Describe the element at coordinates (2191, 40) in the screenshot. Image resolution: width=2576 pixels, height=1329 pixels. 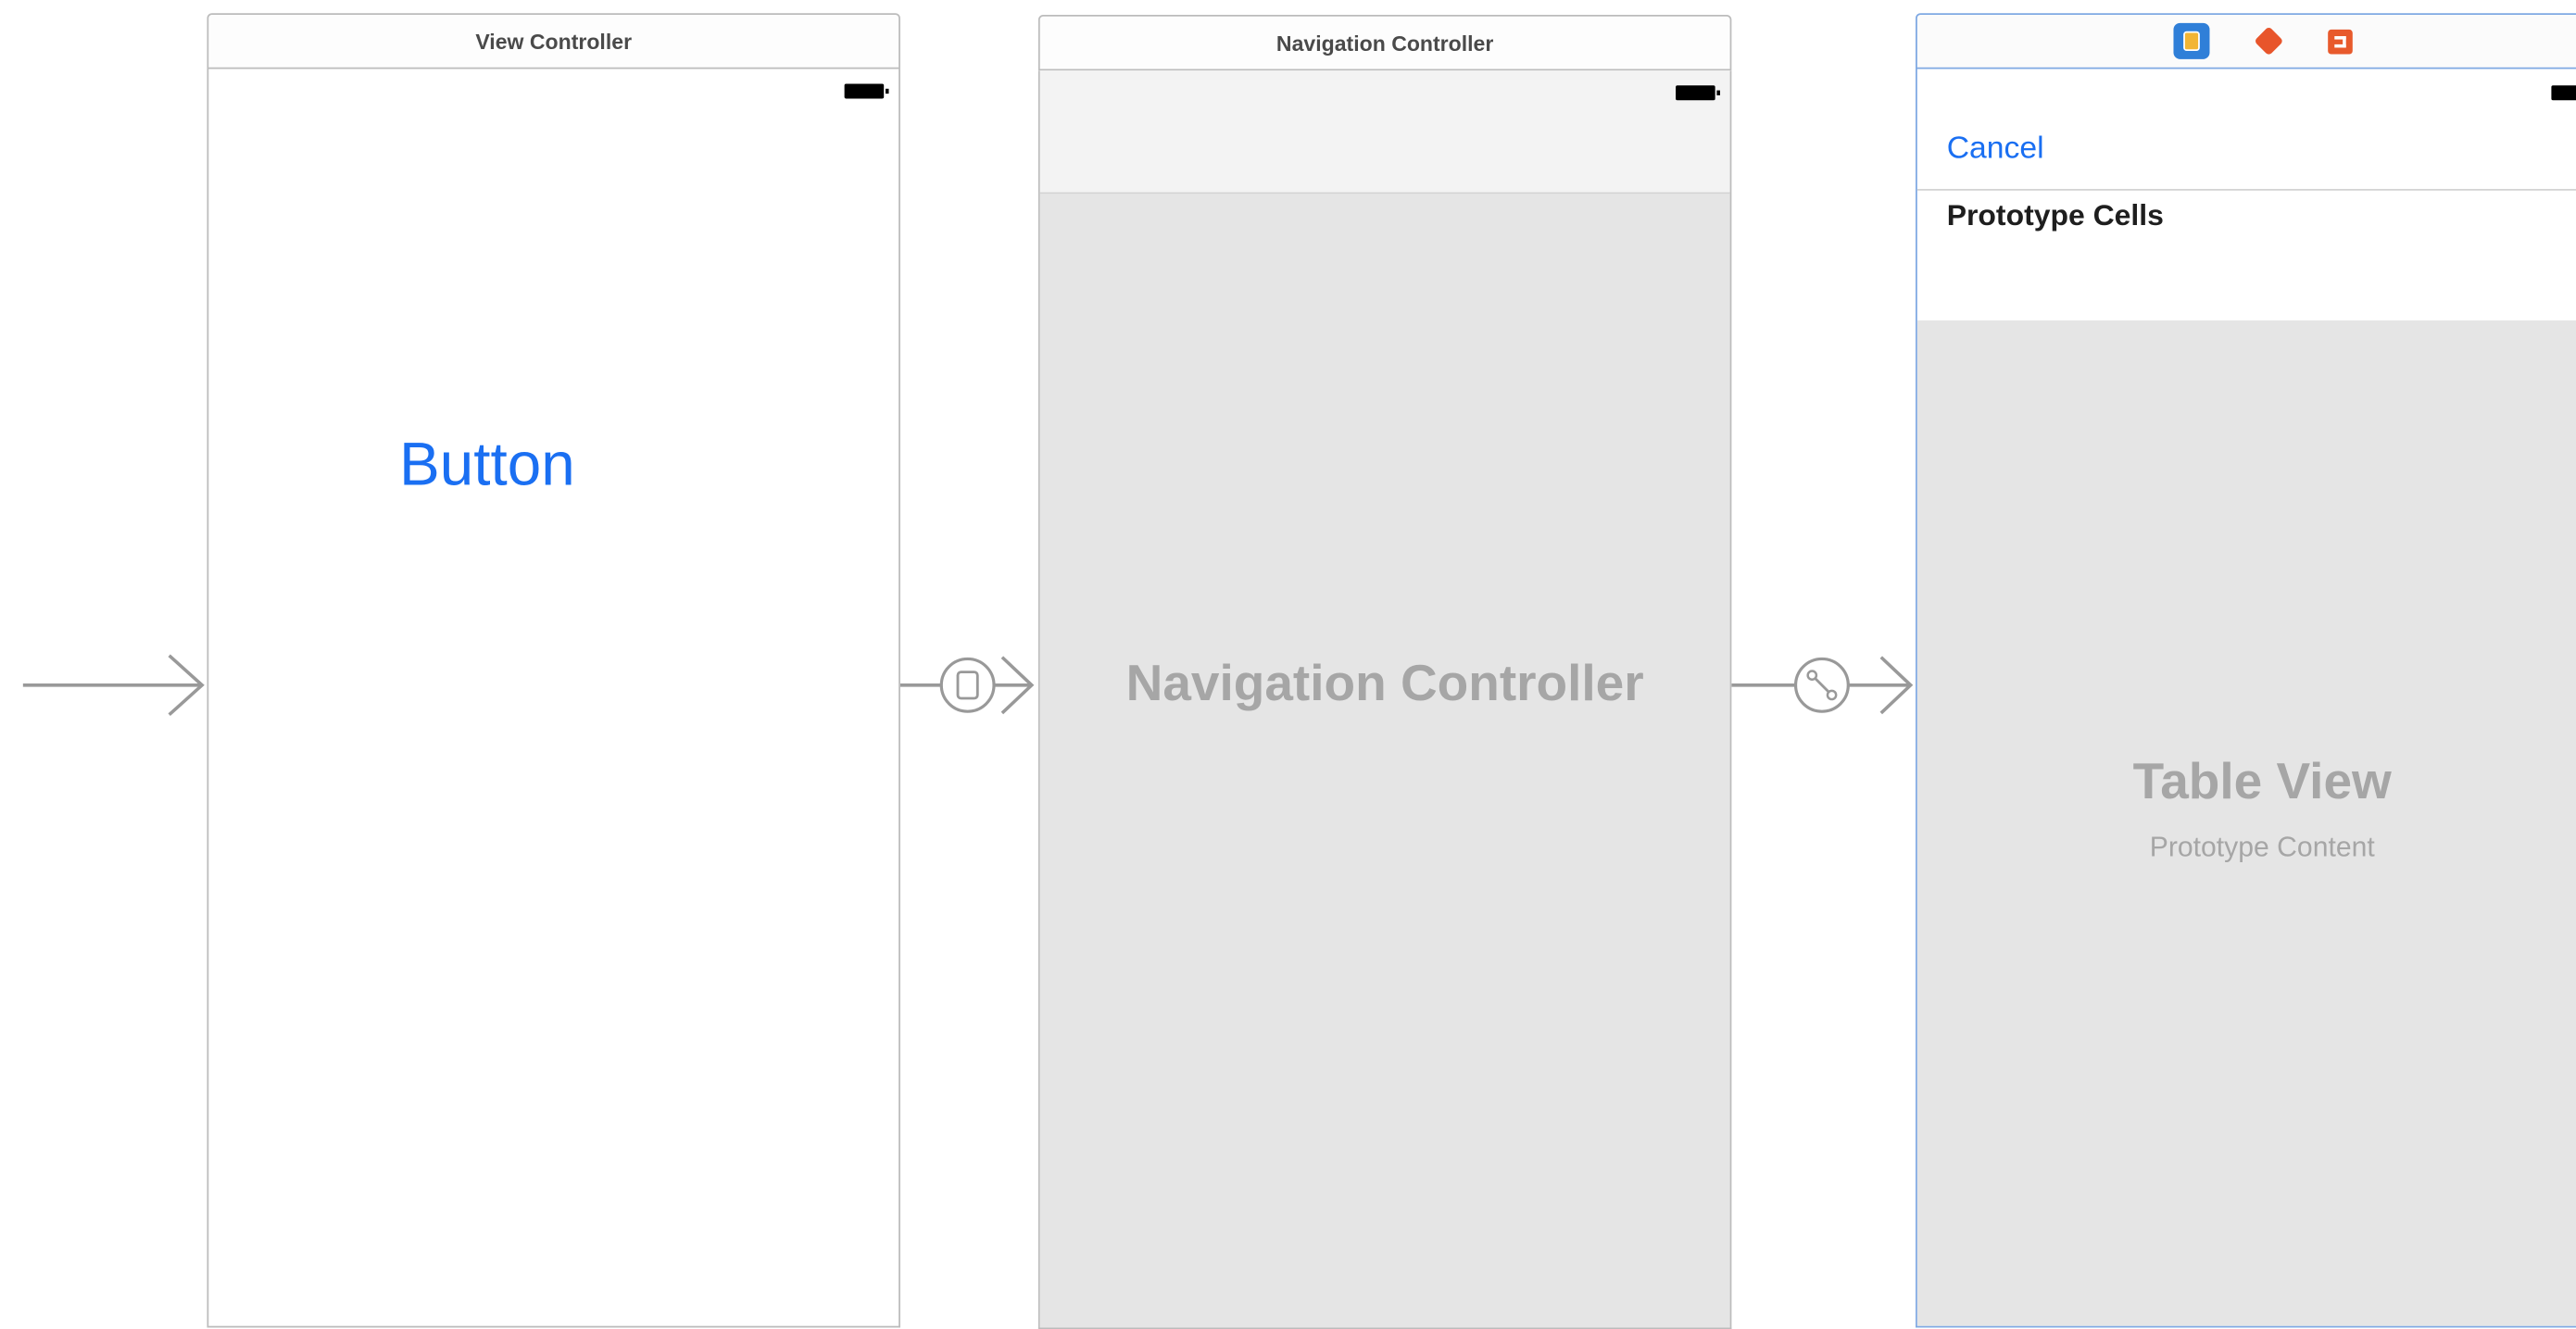
I see `view-controller-icon` at that location.